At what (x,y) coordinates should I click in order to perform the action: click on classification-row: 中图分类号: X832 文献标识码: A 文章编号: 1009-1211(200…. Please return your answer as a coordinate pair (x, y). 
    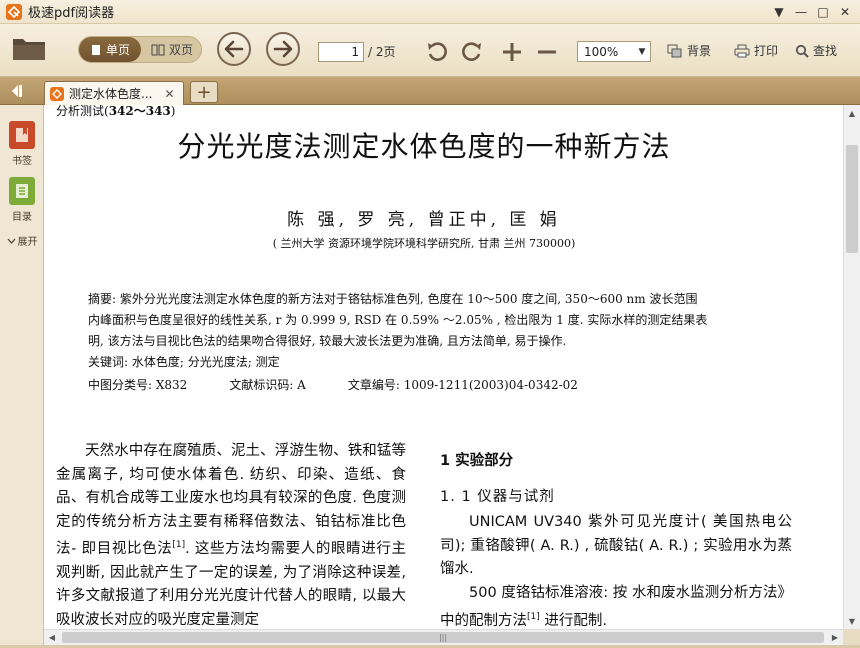
    Looking at the image, I should click on (354, 384).